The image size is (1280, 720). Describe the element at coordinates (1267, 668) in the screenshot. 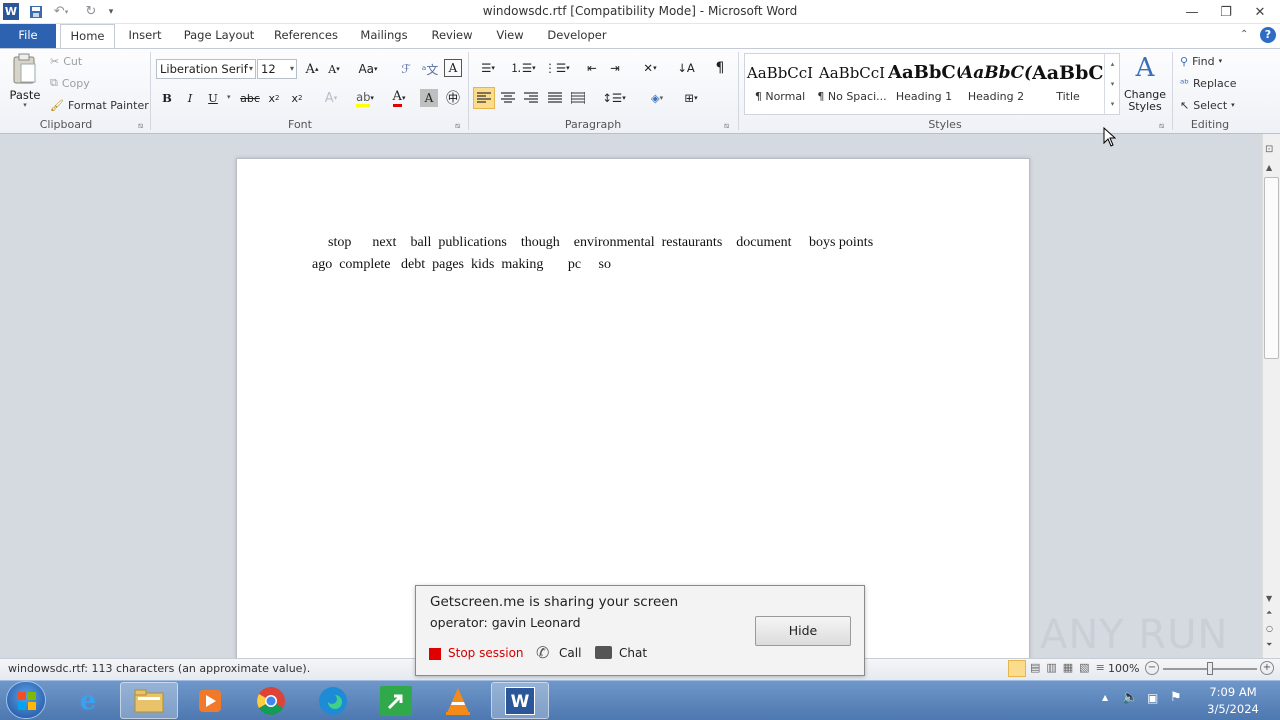

I see `zoom-in-icon: +` at that location.